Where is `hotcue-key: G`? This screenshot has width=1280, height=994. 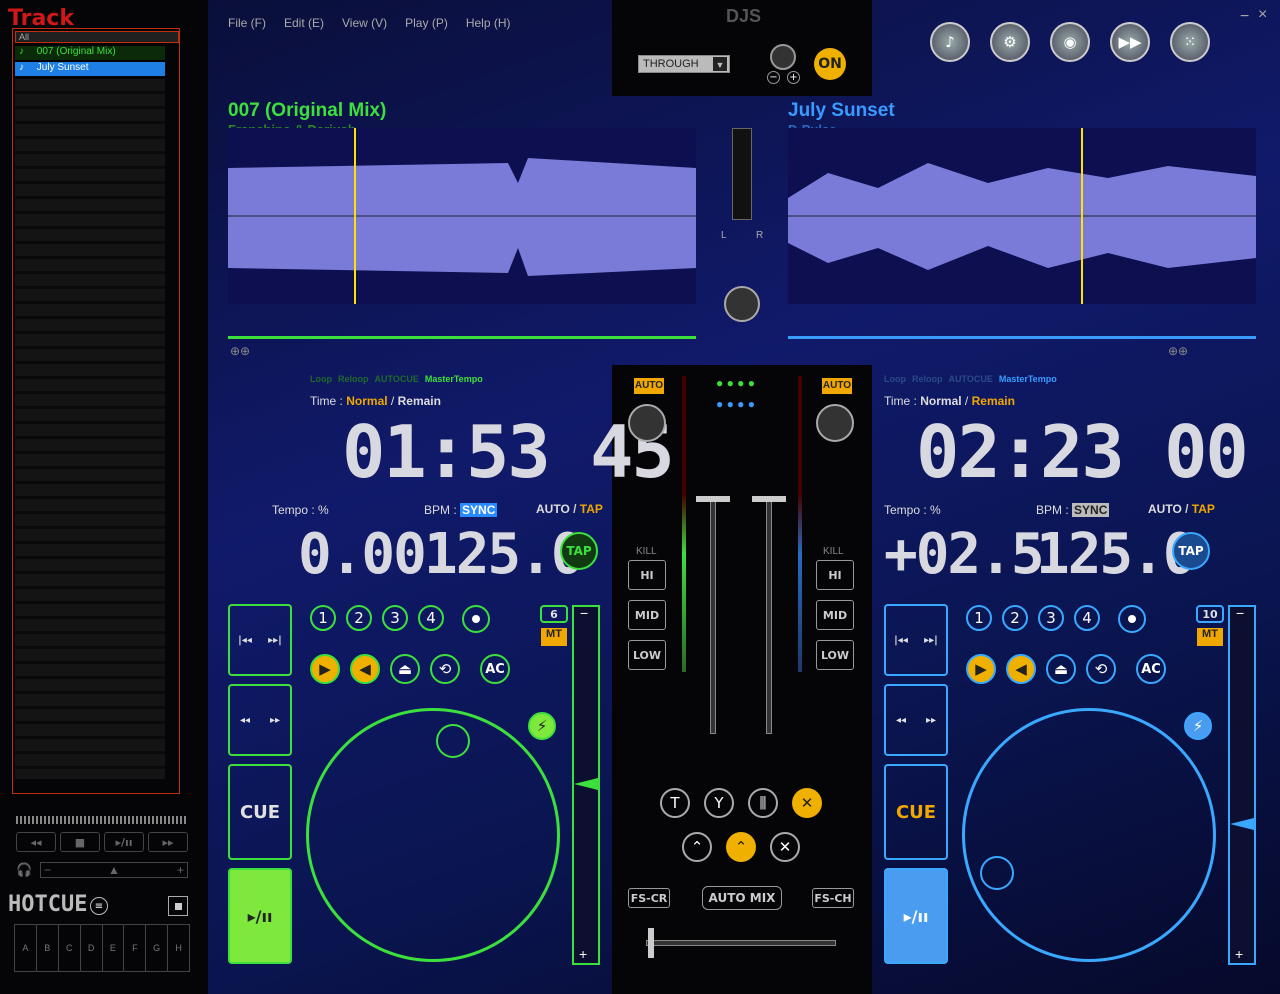 hotcue-key: G is located at coordinates (157, 948).